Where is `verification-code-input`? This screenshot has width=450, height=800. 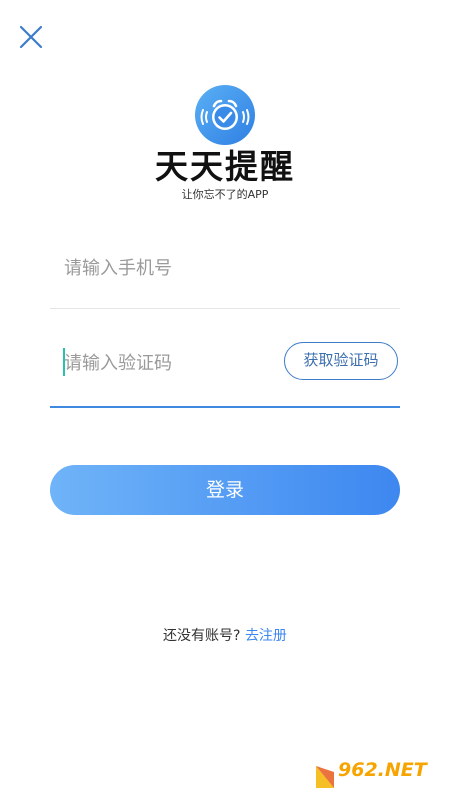
verification-code-input is located at coordinates (169, 363).